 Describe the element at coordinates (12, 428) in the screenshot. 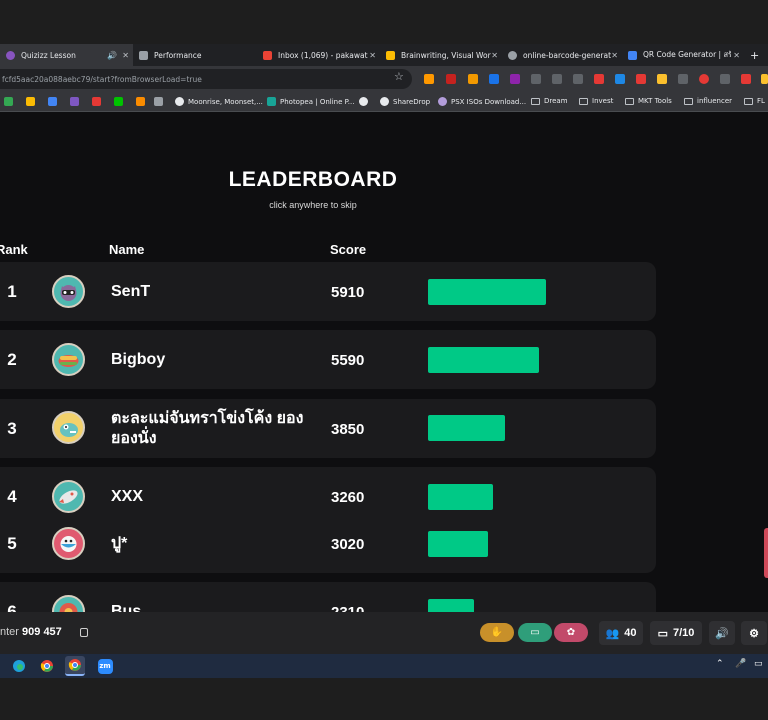

I see `rank-number: 3` at that location.